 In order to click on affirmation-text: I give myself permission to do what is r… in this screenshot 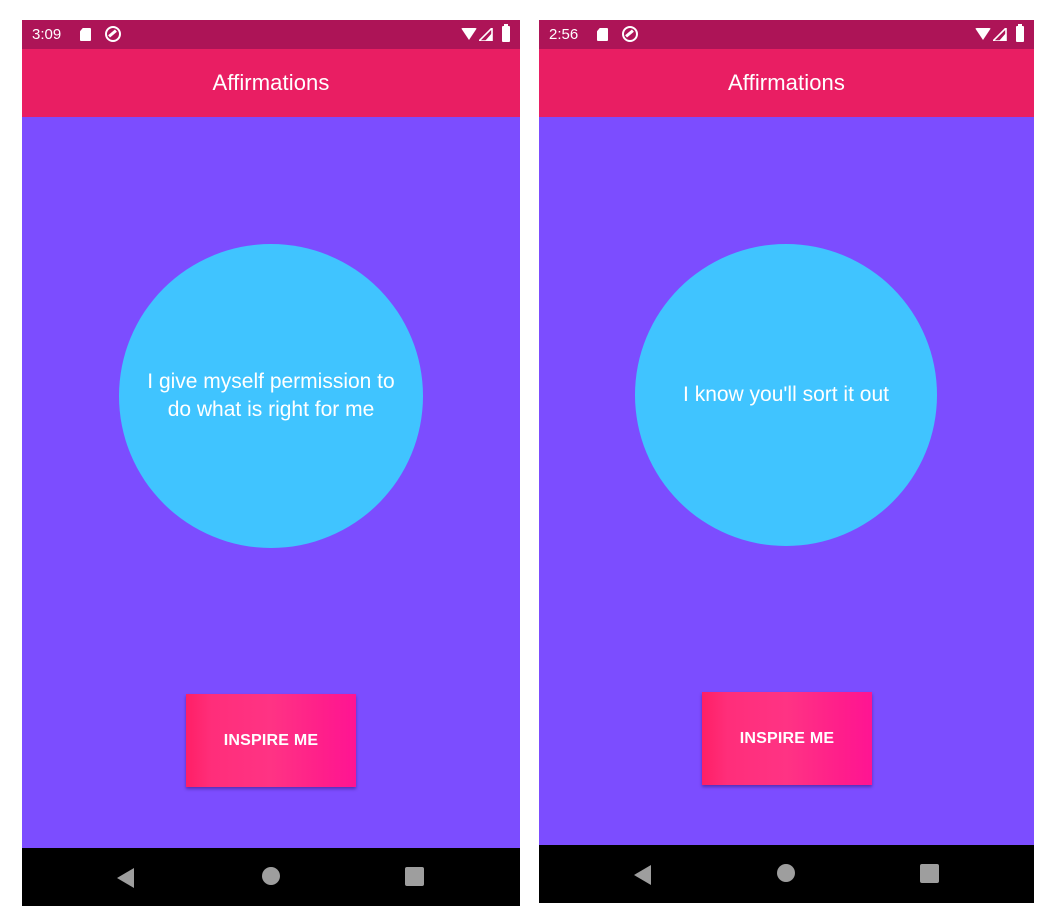, I will do `click(271, 395)`.